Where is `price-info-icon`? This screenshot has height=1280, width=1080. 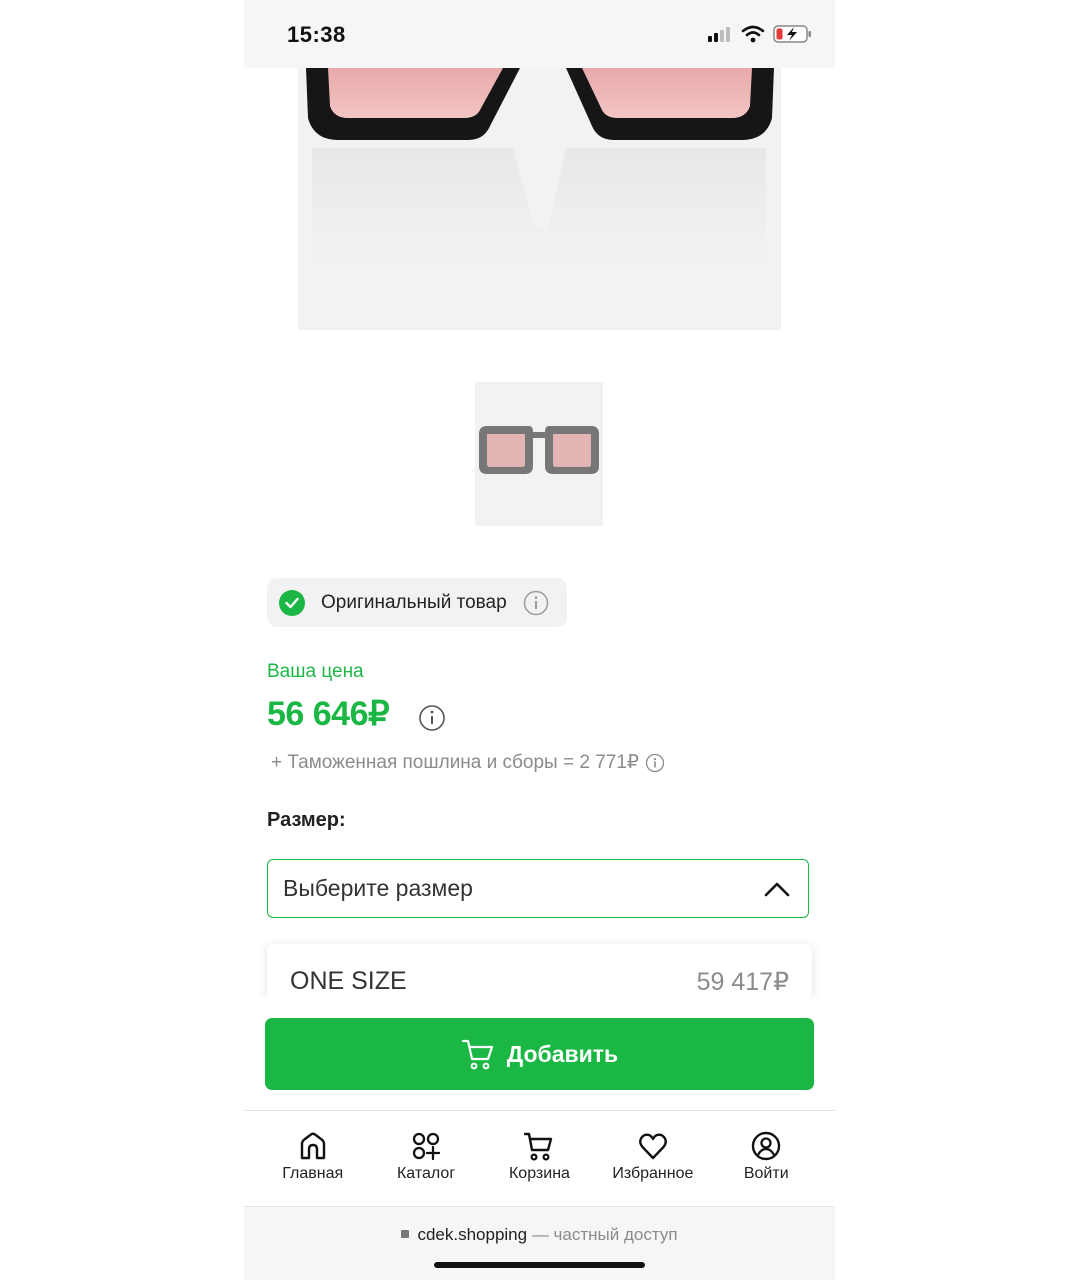
price-info-icon is located at coordinates (432, 718).